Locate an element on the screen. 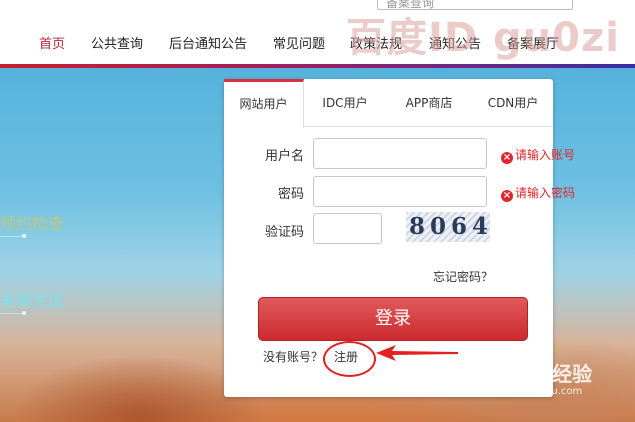 The width and height of the screenshot is (635, 422). username-field is located at coordinates (400, 153).